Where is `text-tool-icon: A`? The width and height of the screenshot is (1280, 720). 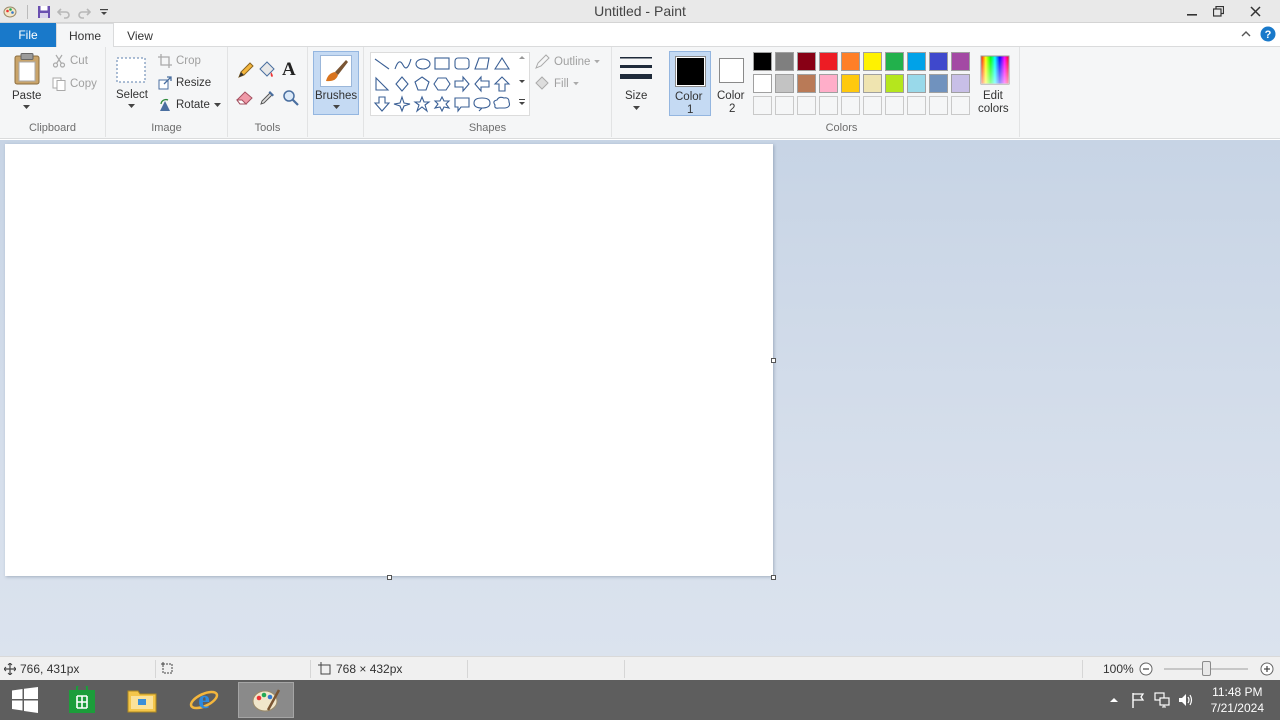 text-tool-icon: A is located at coordinates (289, 70).